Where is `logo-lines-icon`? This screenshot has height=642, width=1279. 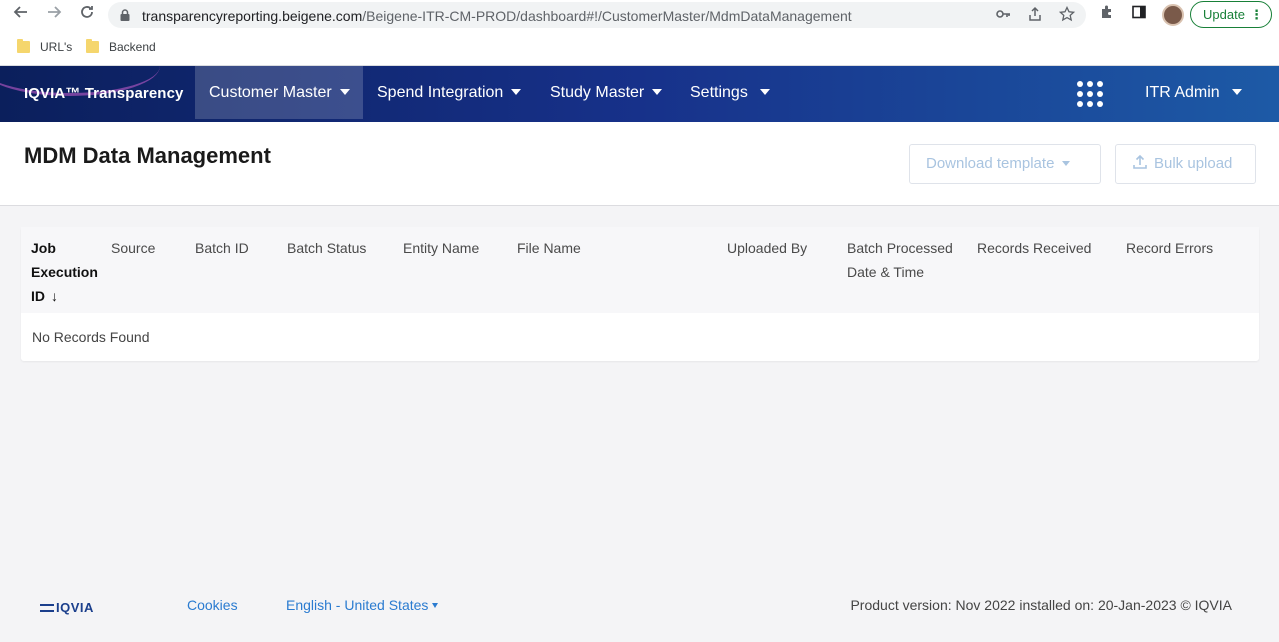 logo-lines-icon is located at coordinates (47, 608).